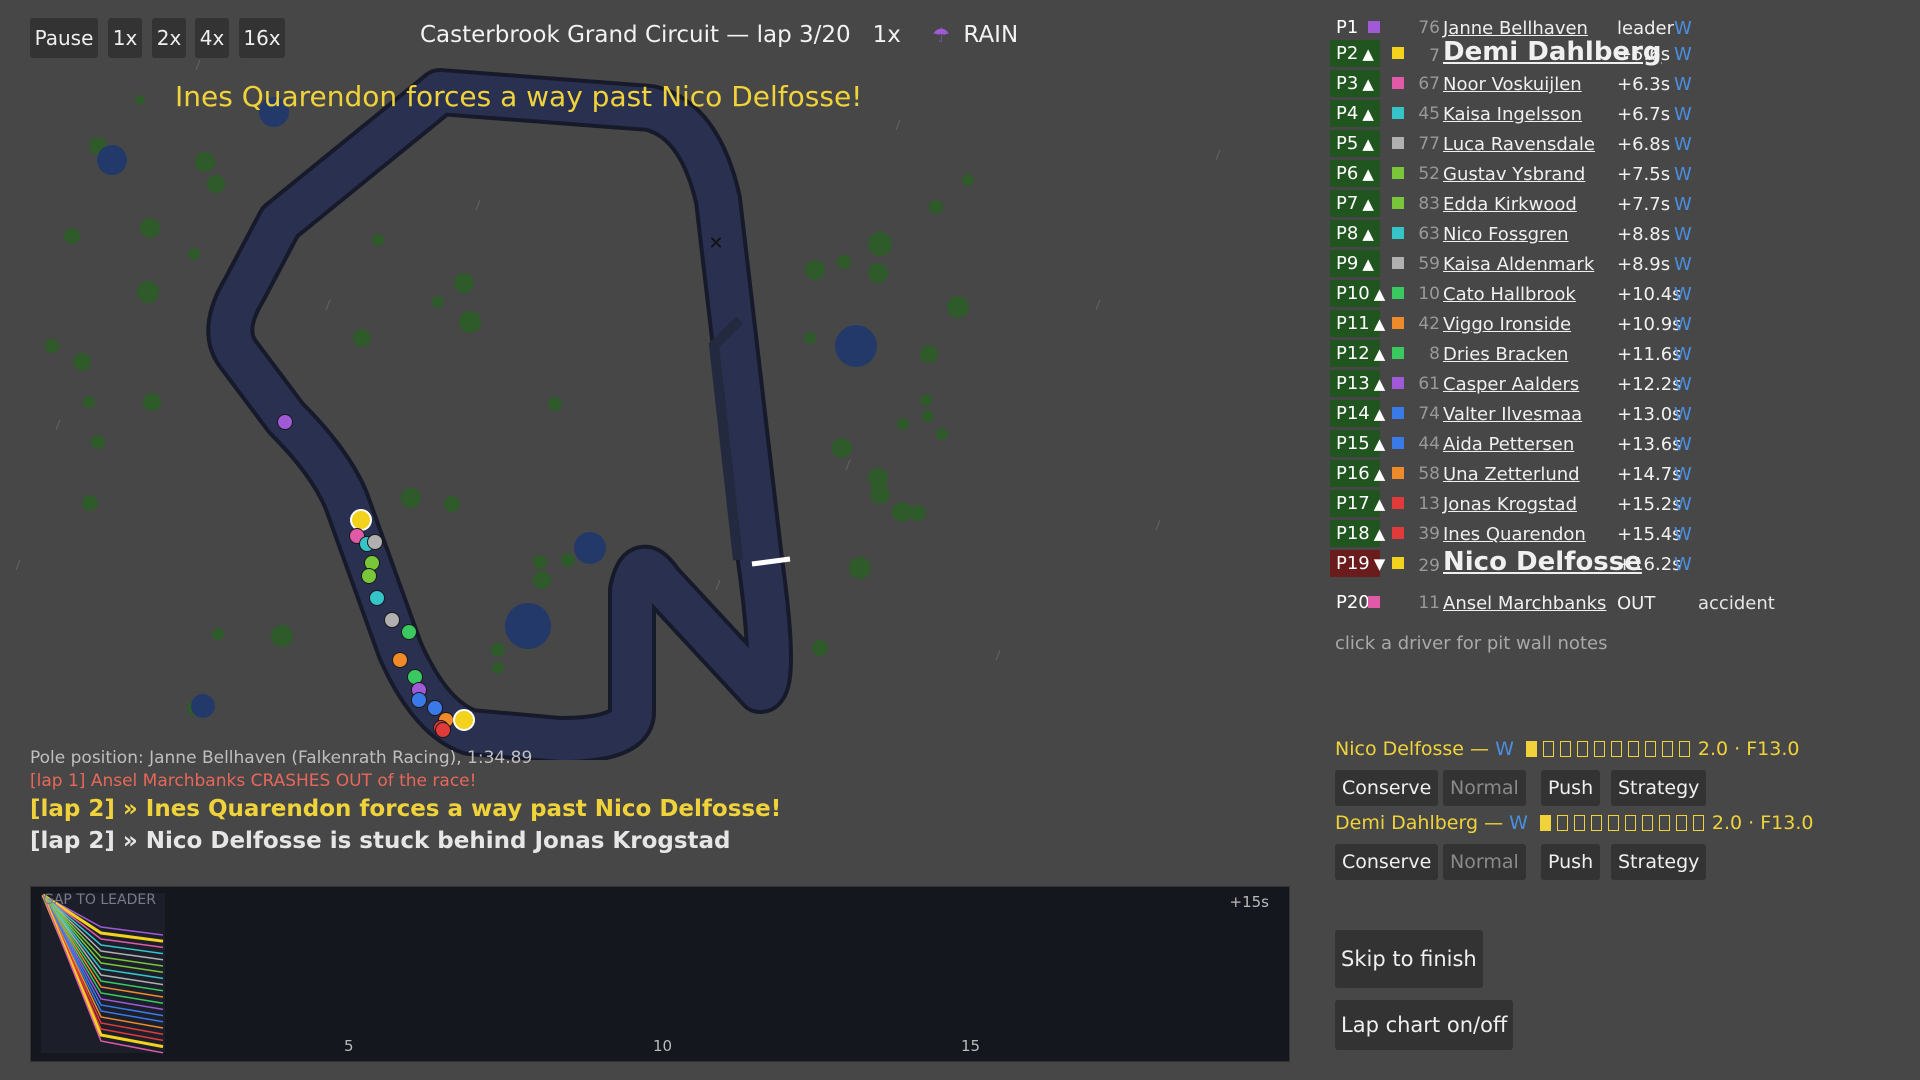 This screenshot has width=1920, height=1080. Describe the element at coordinates (1429, 444) in the screenshot. I see `car-number: 44` at that location.